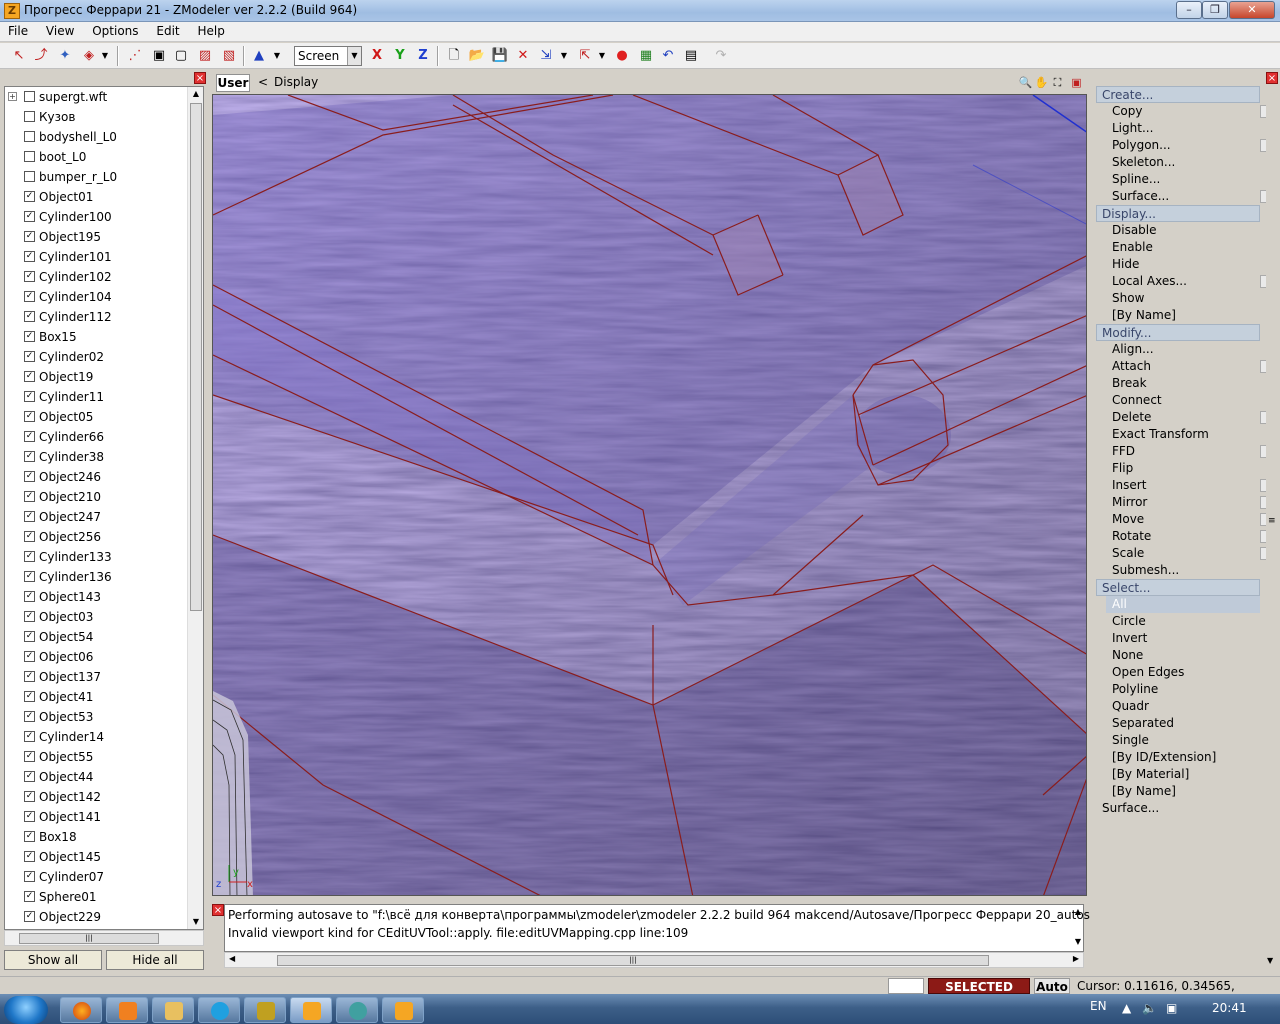 This screenshot has width=1280, height=1024. Describe the element at coordinates (155, 960) in the screenshot. I see `hide-all-button: Hide all` at that location.